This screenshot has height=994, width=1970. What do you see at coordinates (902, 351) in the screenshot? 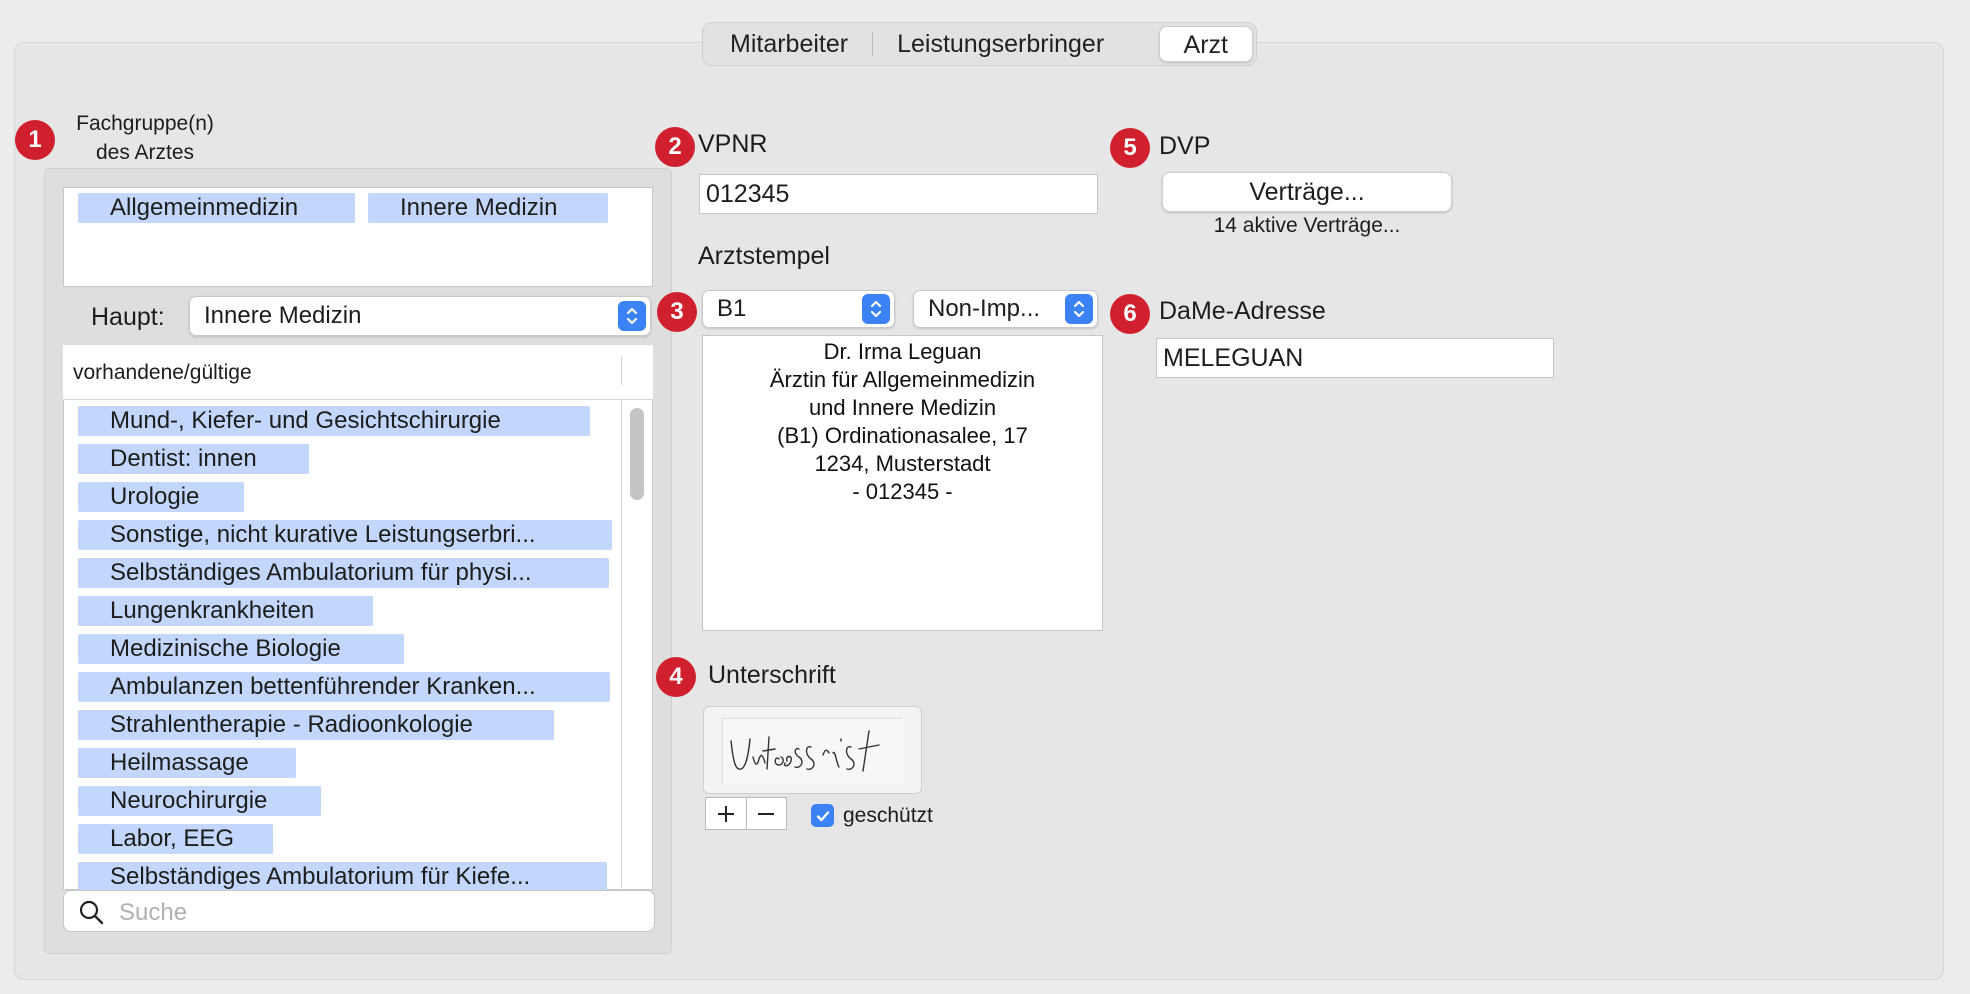
I see `stamp-line: Dr. Irma Leguan` at bounding box center [902, 351].